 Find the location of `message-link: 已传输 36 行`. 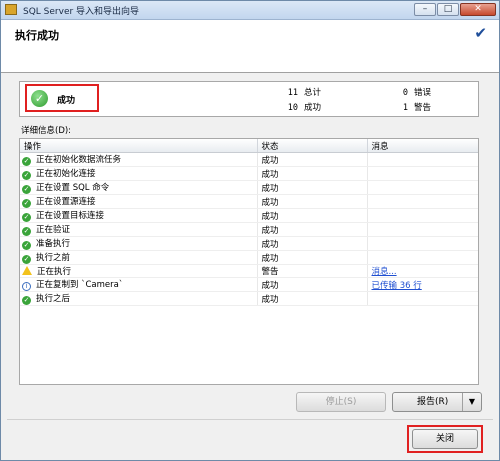

message-link: 已传输 36 行 is located at coordinates (397, 286).